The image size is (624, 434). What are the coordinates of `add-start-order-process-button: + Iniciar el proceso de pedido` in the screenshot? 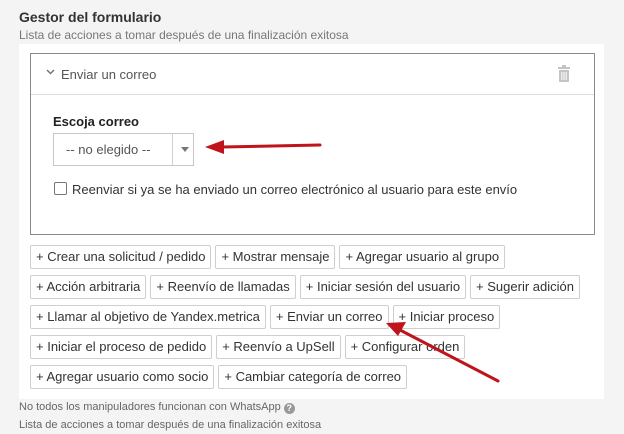 It's located at (121, 347).